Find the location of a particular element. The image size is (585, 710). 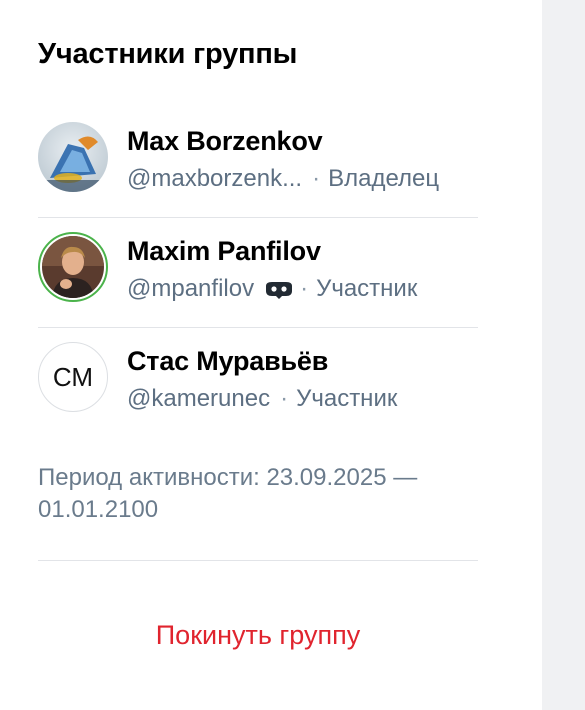

right-gutter is located at coordinates (563, 355).